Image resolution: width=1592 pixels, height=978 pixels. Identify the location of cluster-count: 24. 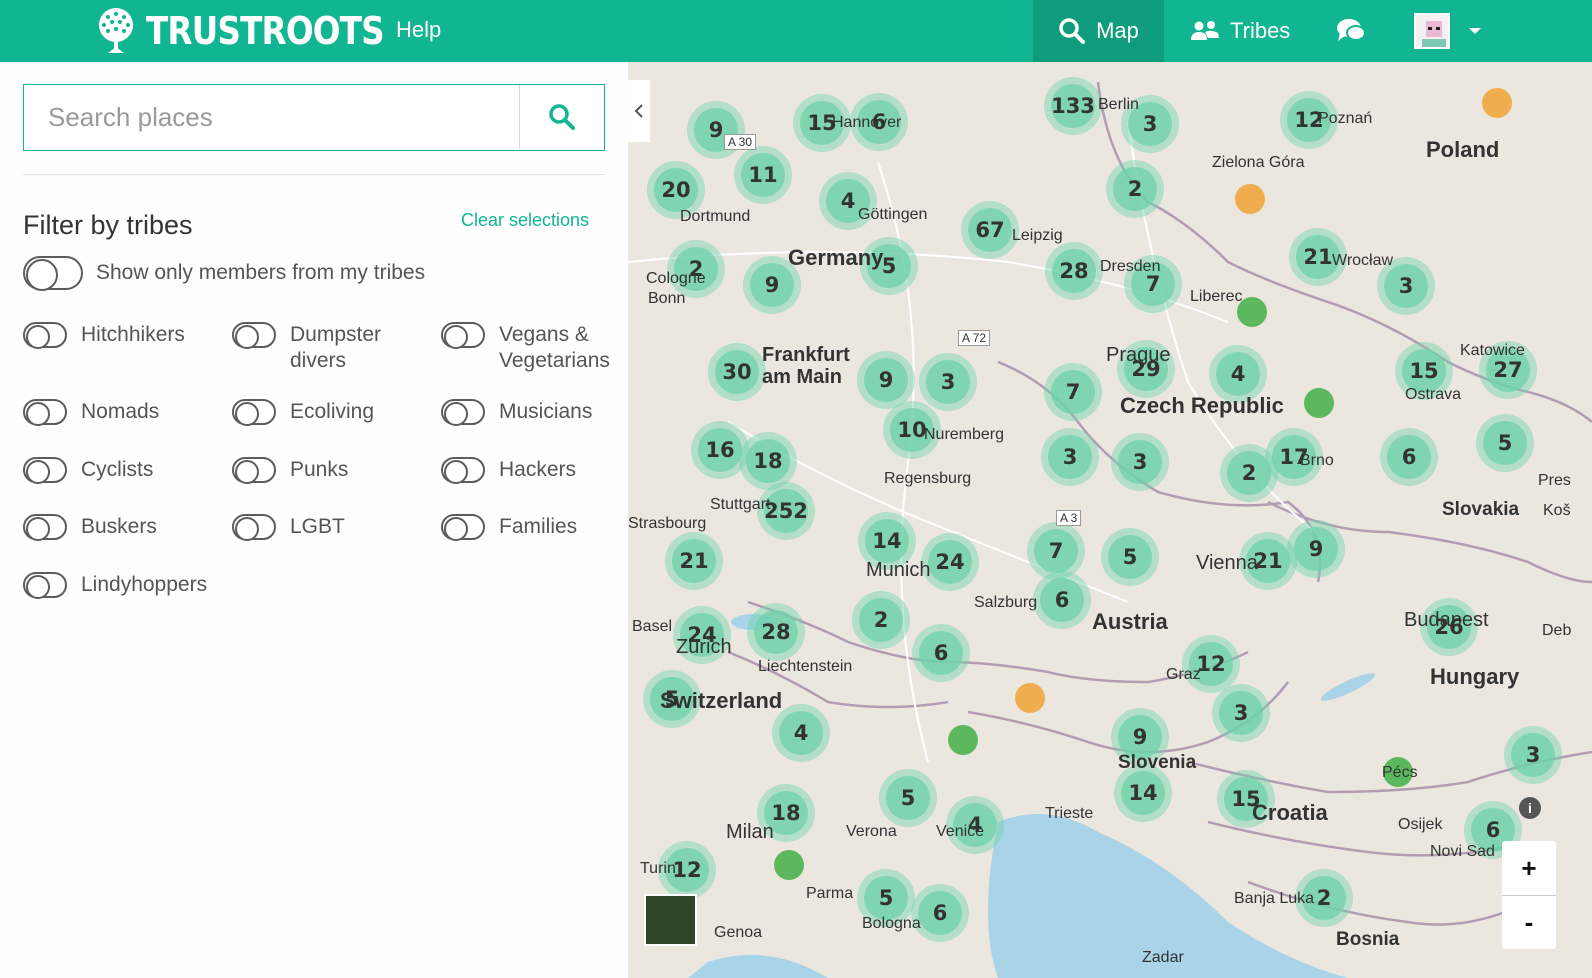
(950, 562).